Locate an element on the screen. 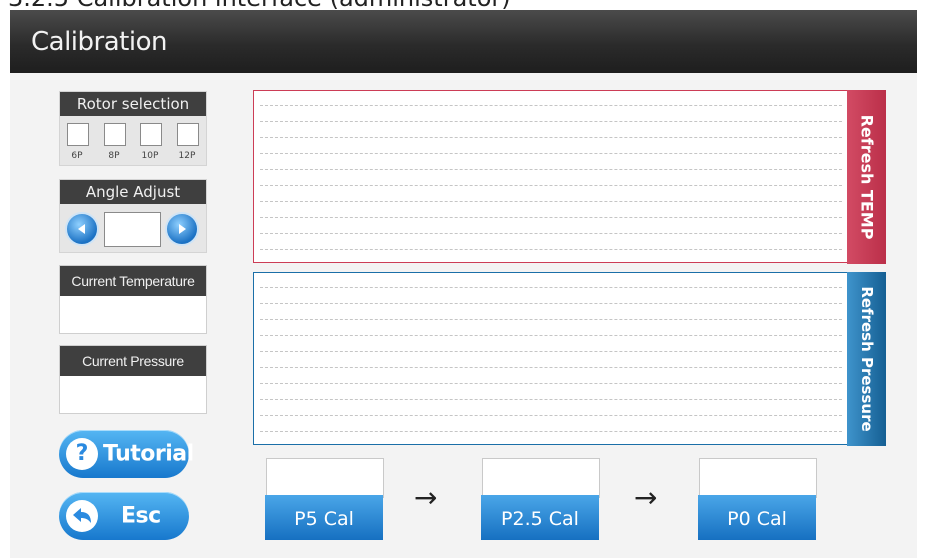 This screenshot has height=558, width=927. refresh-pressure-button: Refresh Pressure is located at coordinates (866, 359).